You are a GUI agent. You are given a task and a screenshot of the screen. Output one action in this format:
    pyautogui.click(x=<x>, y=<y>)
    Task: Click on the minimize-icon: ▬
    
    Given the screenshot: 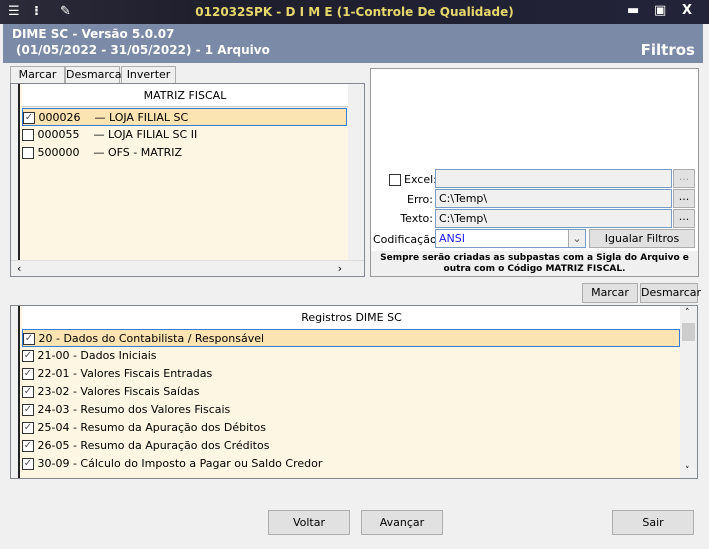 What is the action you would take?
    pyautogui.click(x=633, y=10)
    